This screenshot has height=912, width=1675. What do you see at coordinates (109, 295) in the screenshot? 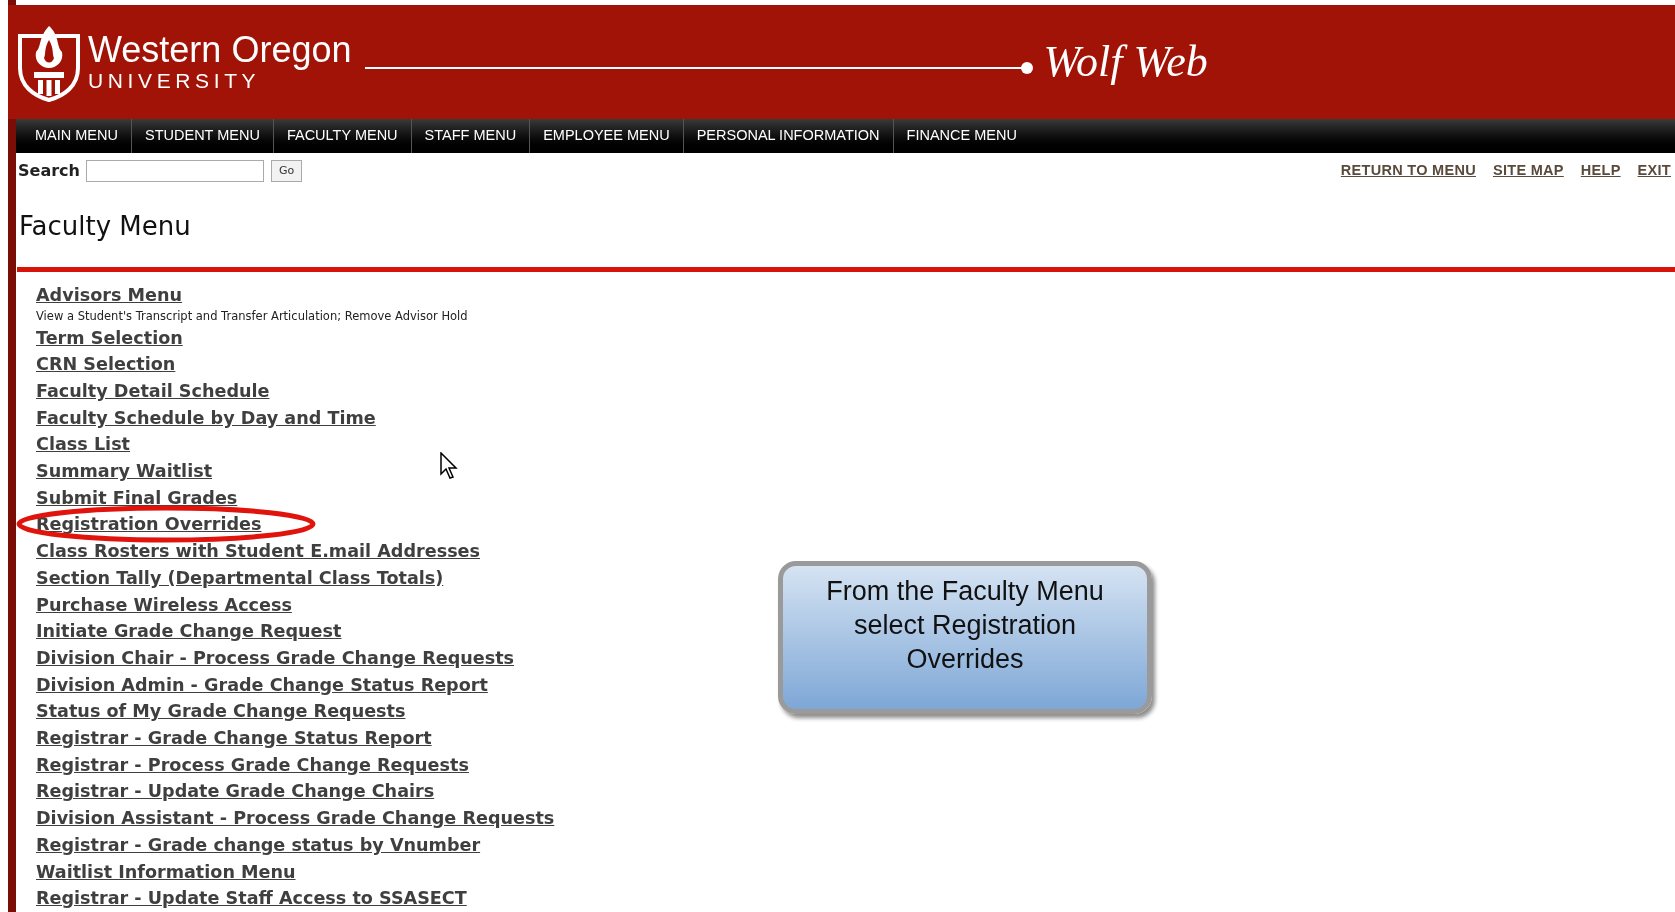
I see `menu-link: Advisors Menu` at bounding box center [109, 295].